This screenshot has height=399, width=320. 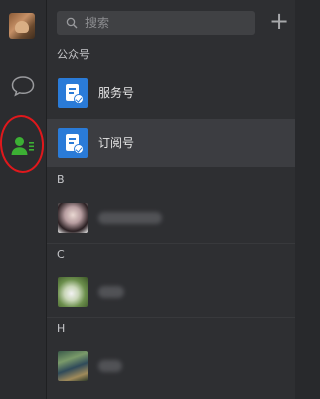 I want to click on search-box, so click(x=156, y=23).